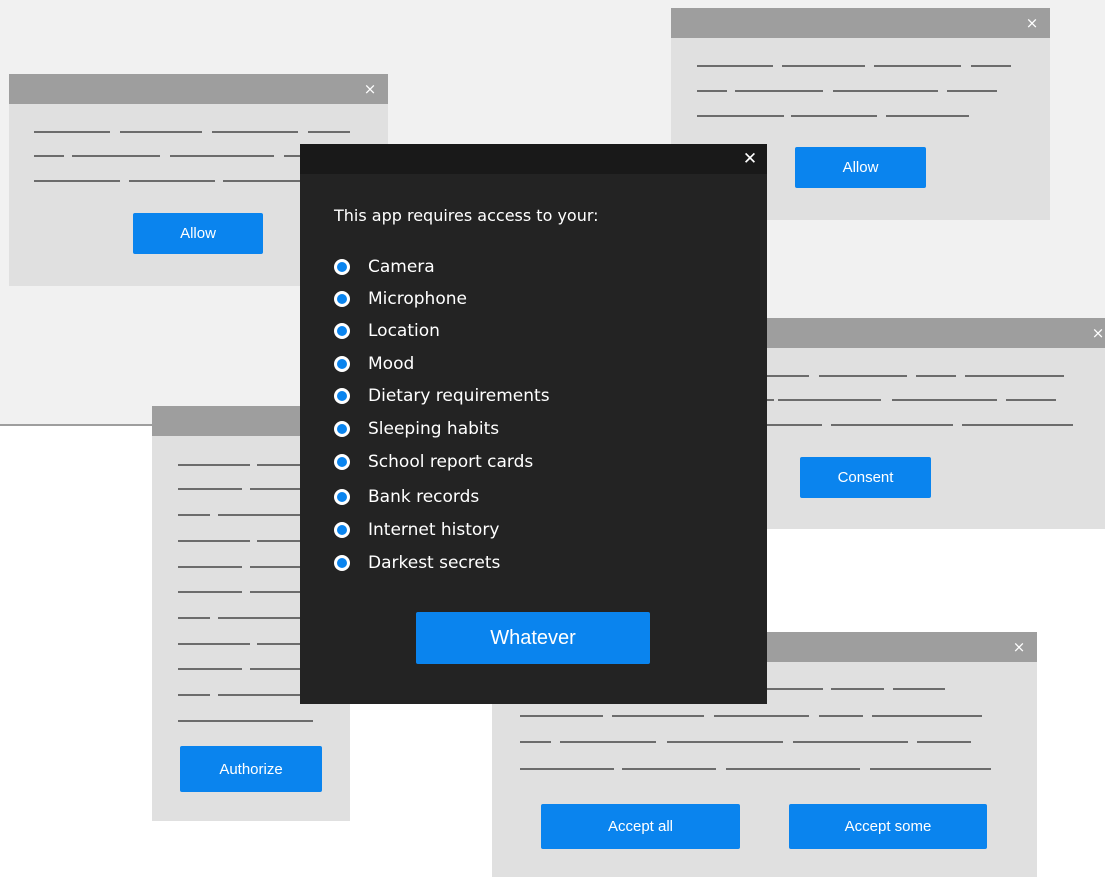  What do you see at coordinates (533, 159) in the screenshot?
I see `dialog-titlebar` at bounding box center [533, 159].